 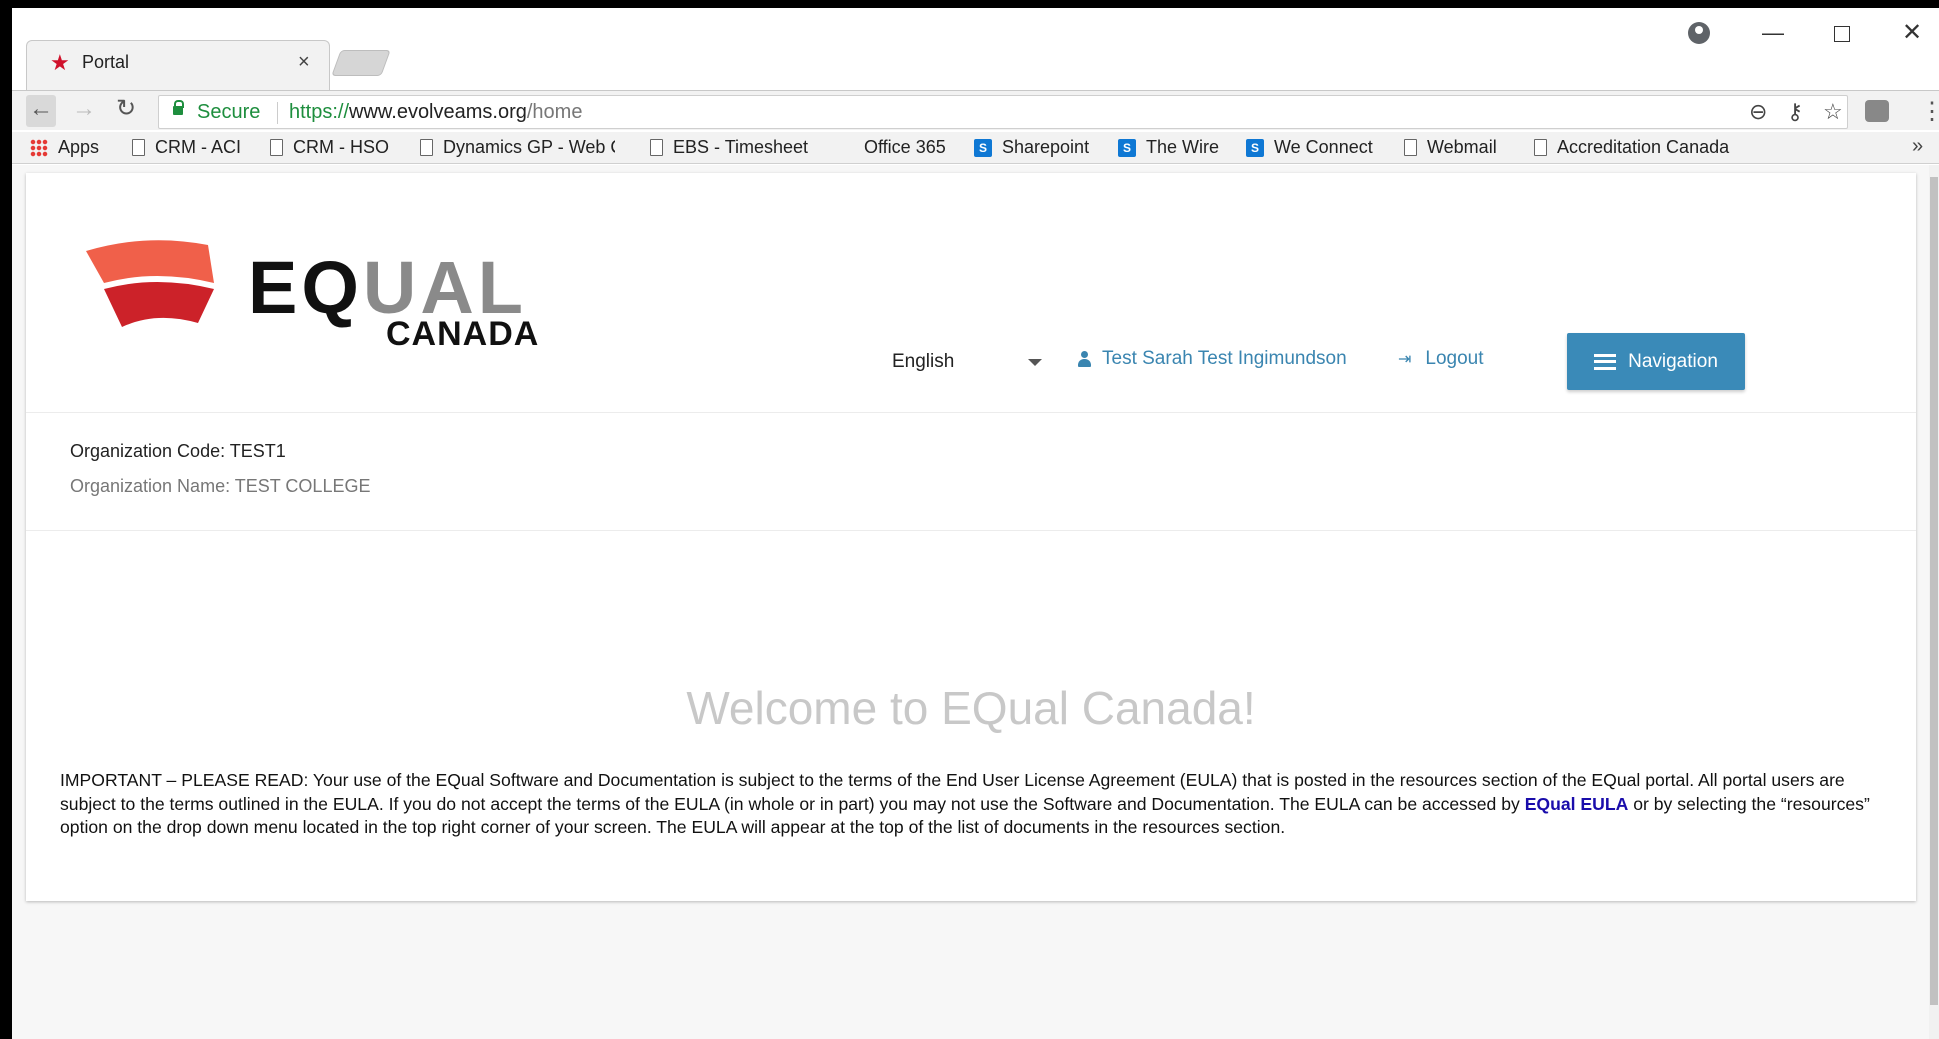 What do you see at coordinates (84, 109) in the screenshot?
I see `forward-arrow-icon: →` at bounding box center [84, 109].